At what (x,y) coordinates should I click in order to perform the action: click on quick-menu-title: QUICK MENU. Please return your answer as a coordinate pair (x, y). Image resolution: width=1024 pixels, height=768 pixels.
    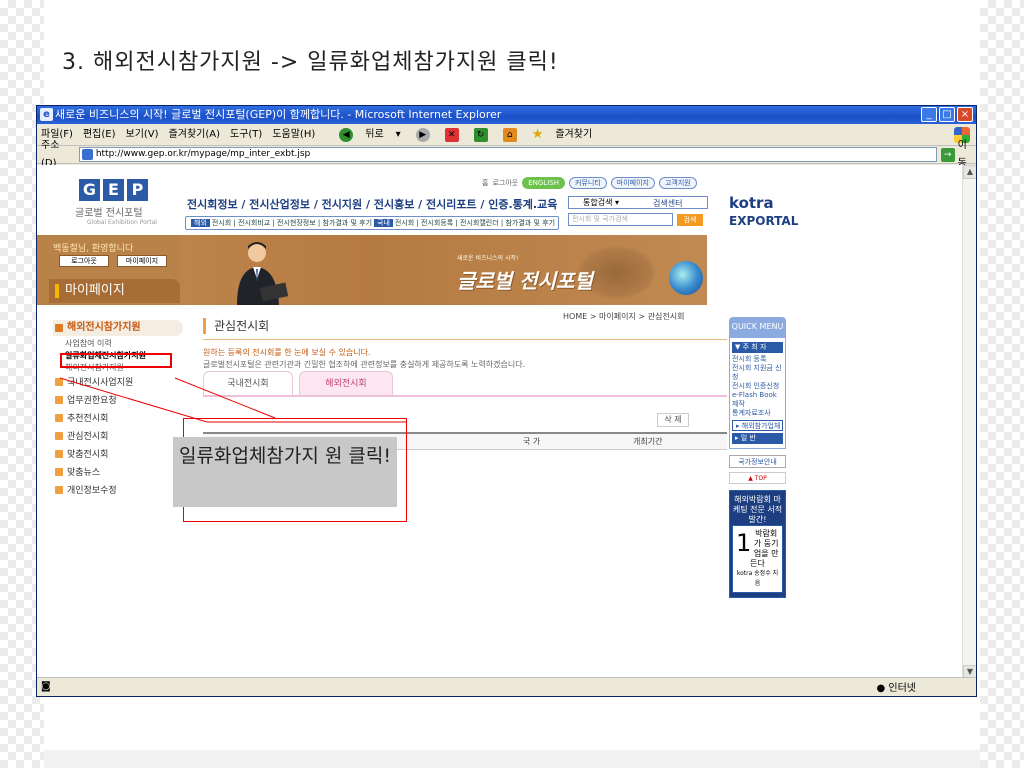
    Looking at the image, I should click on (757, 327).